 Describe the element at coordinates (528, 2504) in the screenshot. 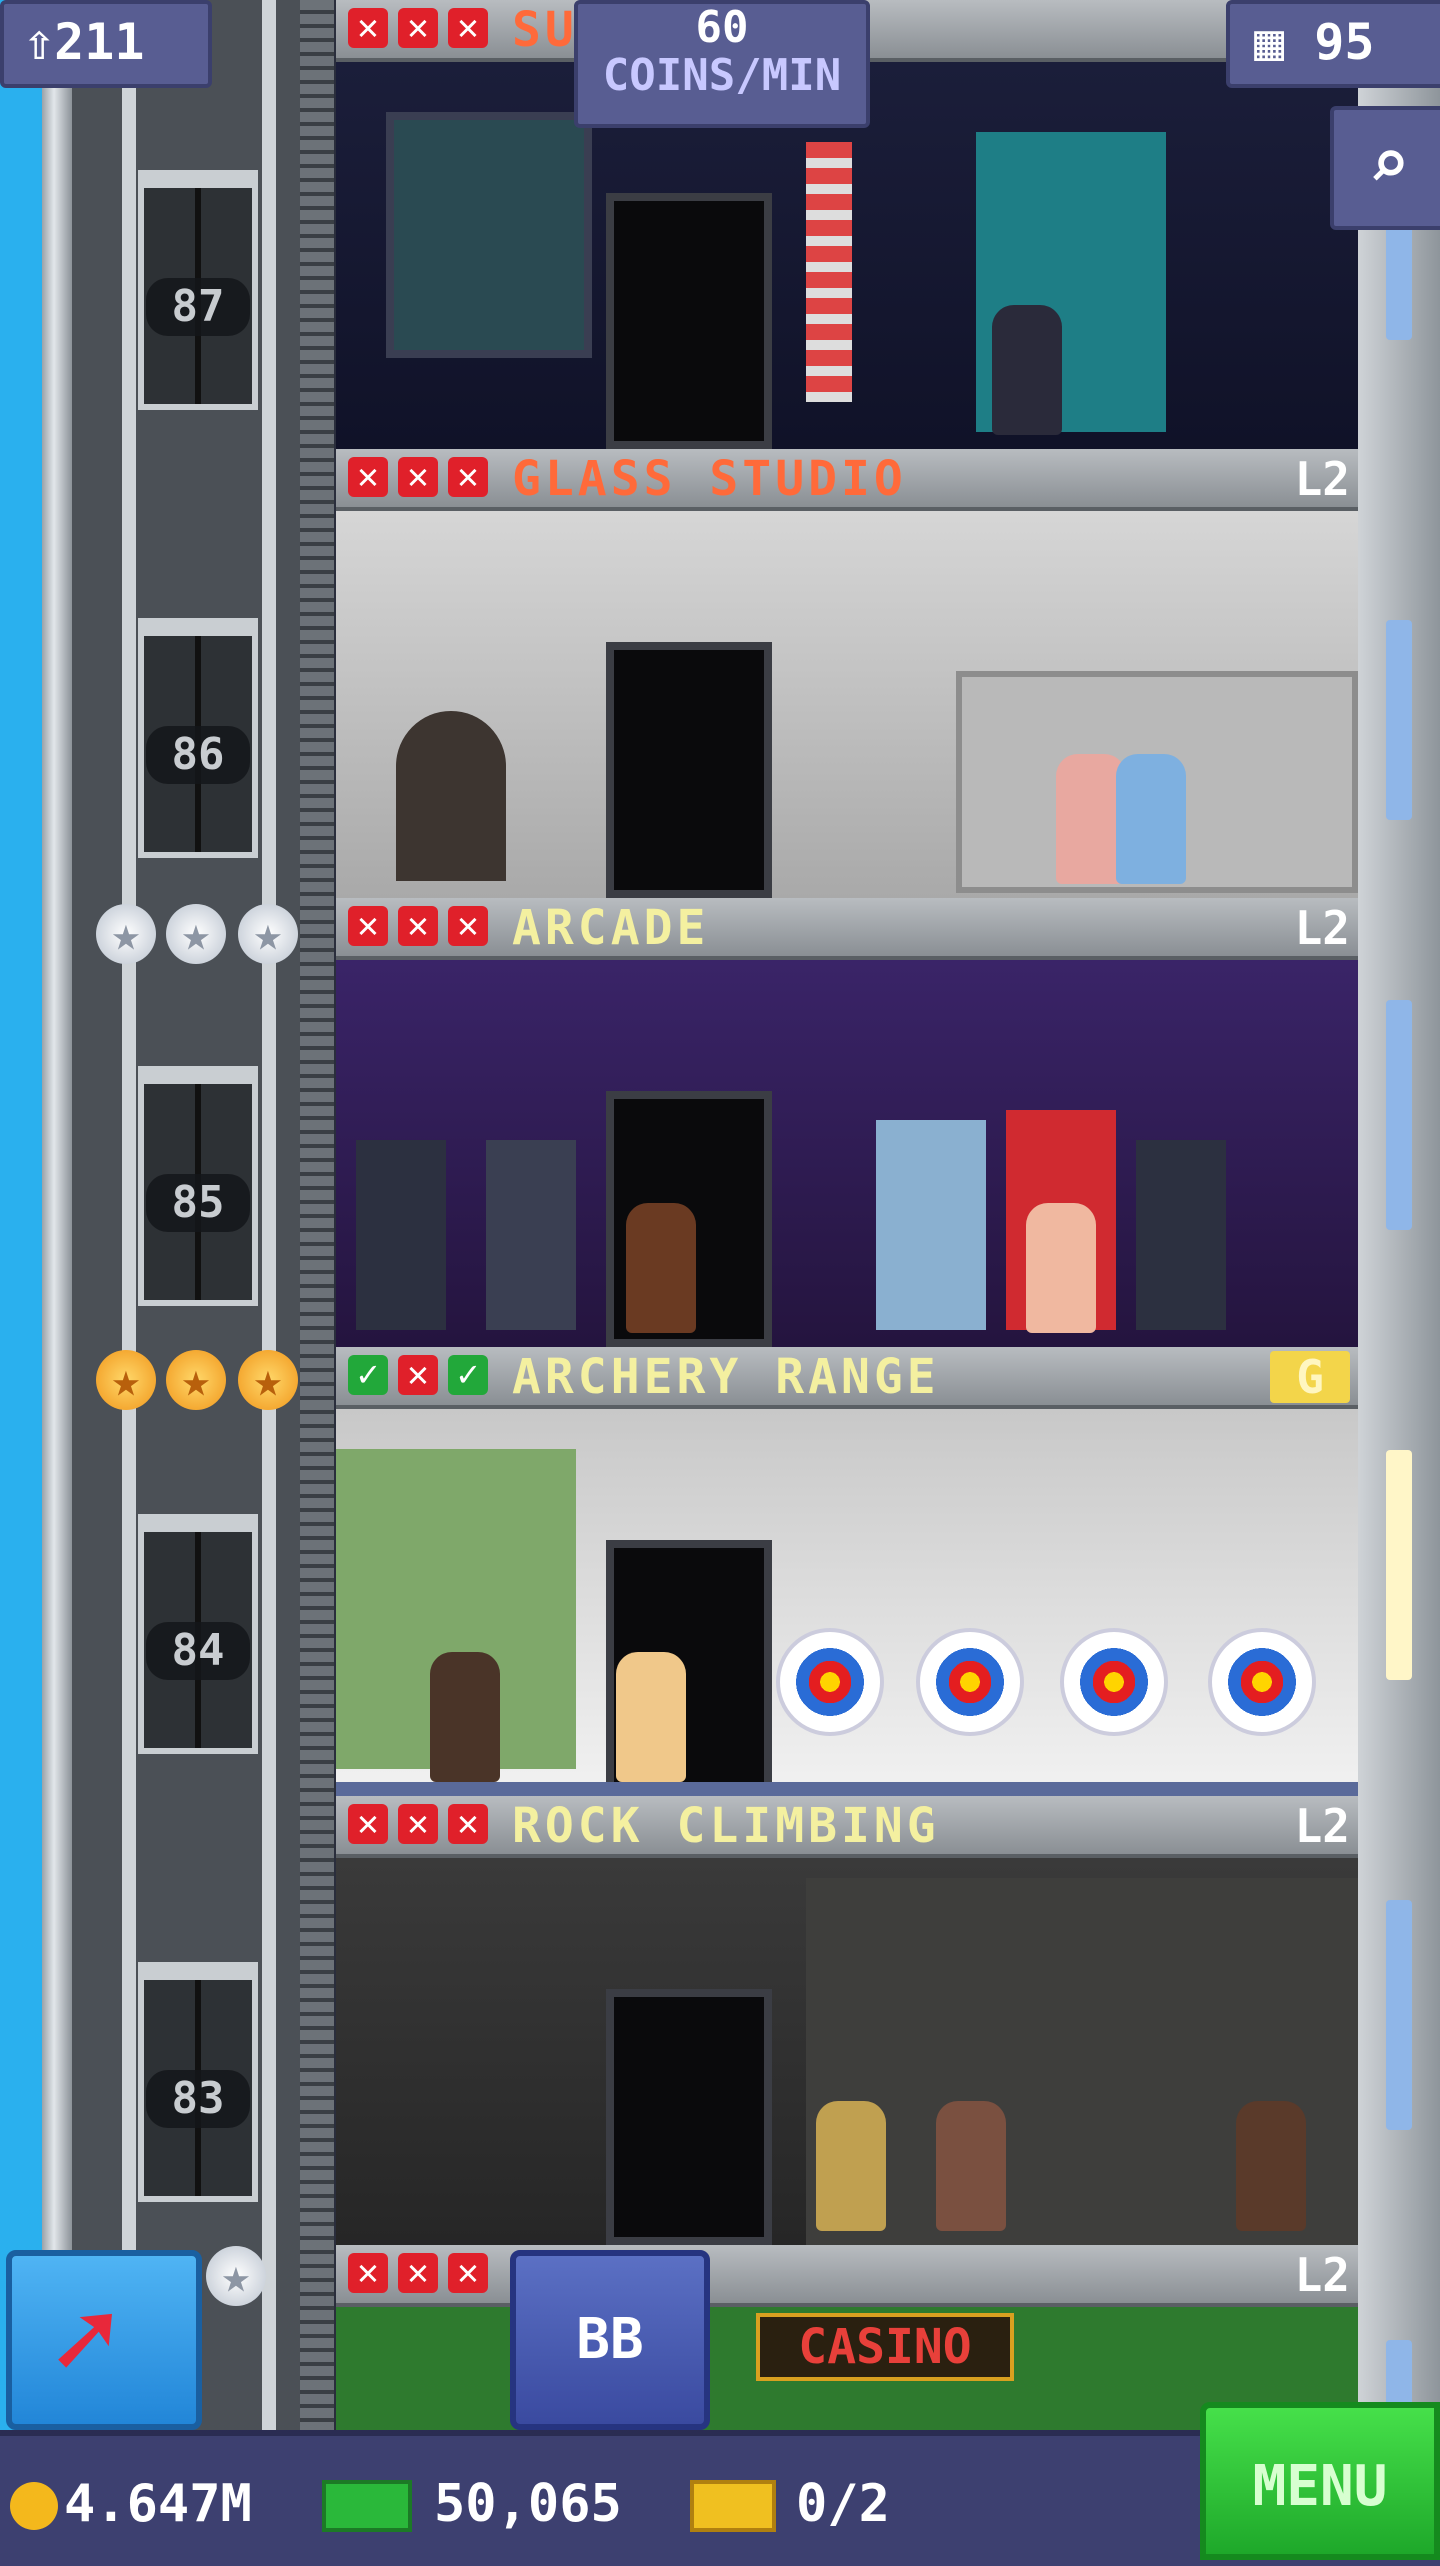

I see `bux-value: 50,065` at that location.